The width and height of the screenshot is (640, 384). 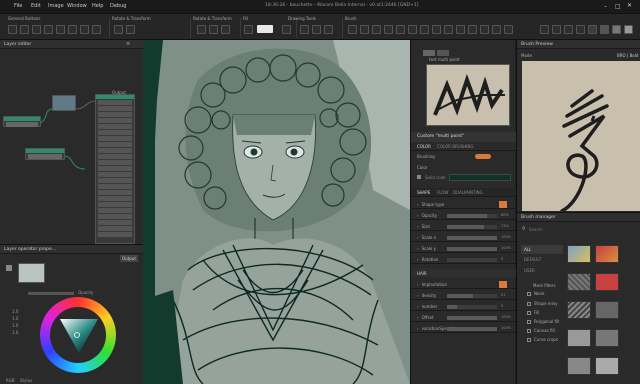 What do you see at coordinates (376, 29) in the screenshot?
I see `marker-icon` at bounding box center [376, 29].